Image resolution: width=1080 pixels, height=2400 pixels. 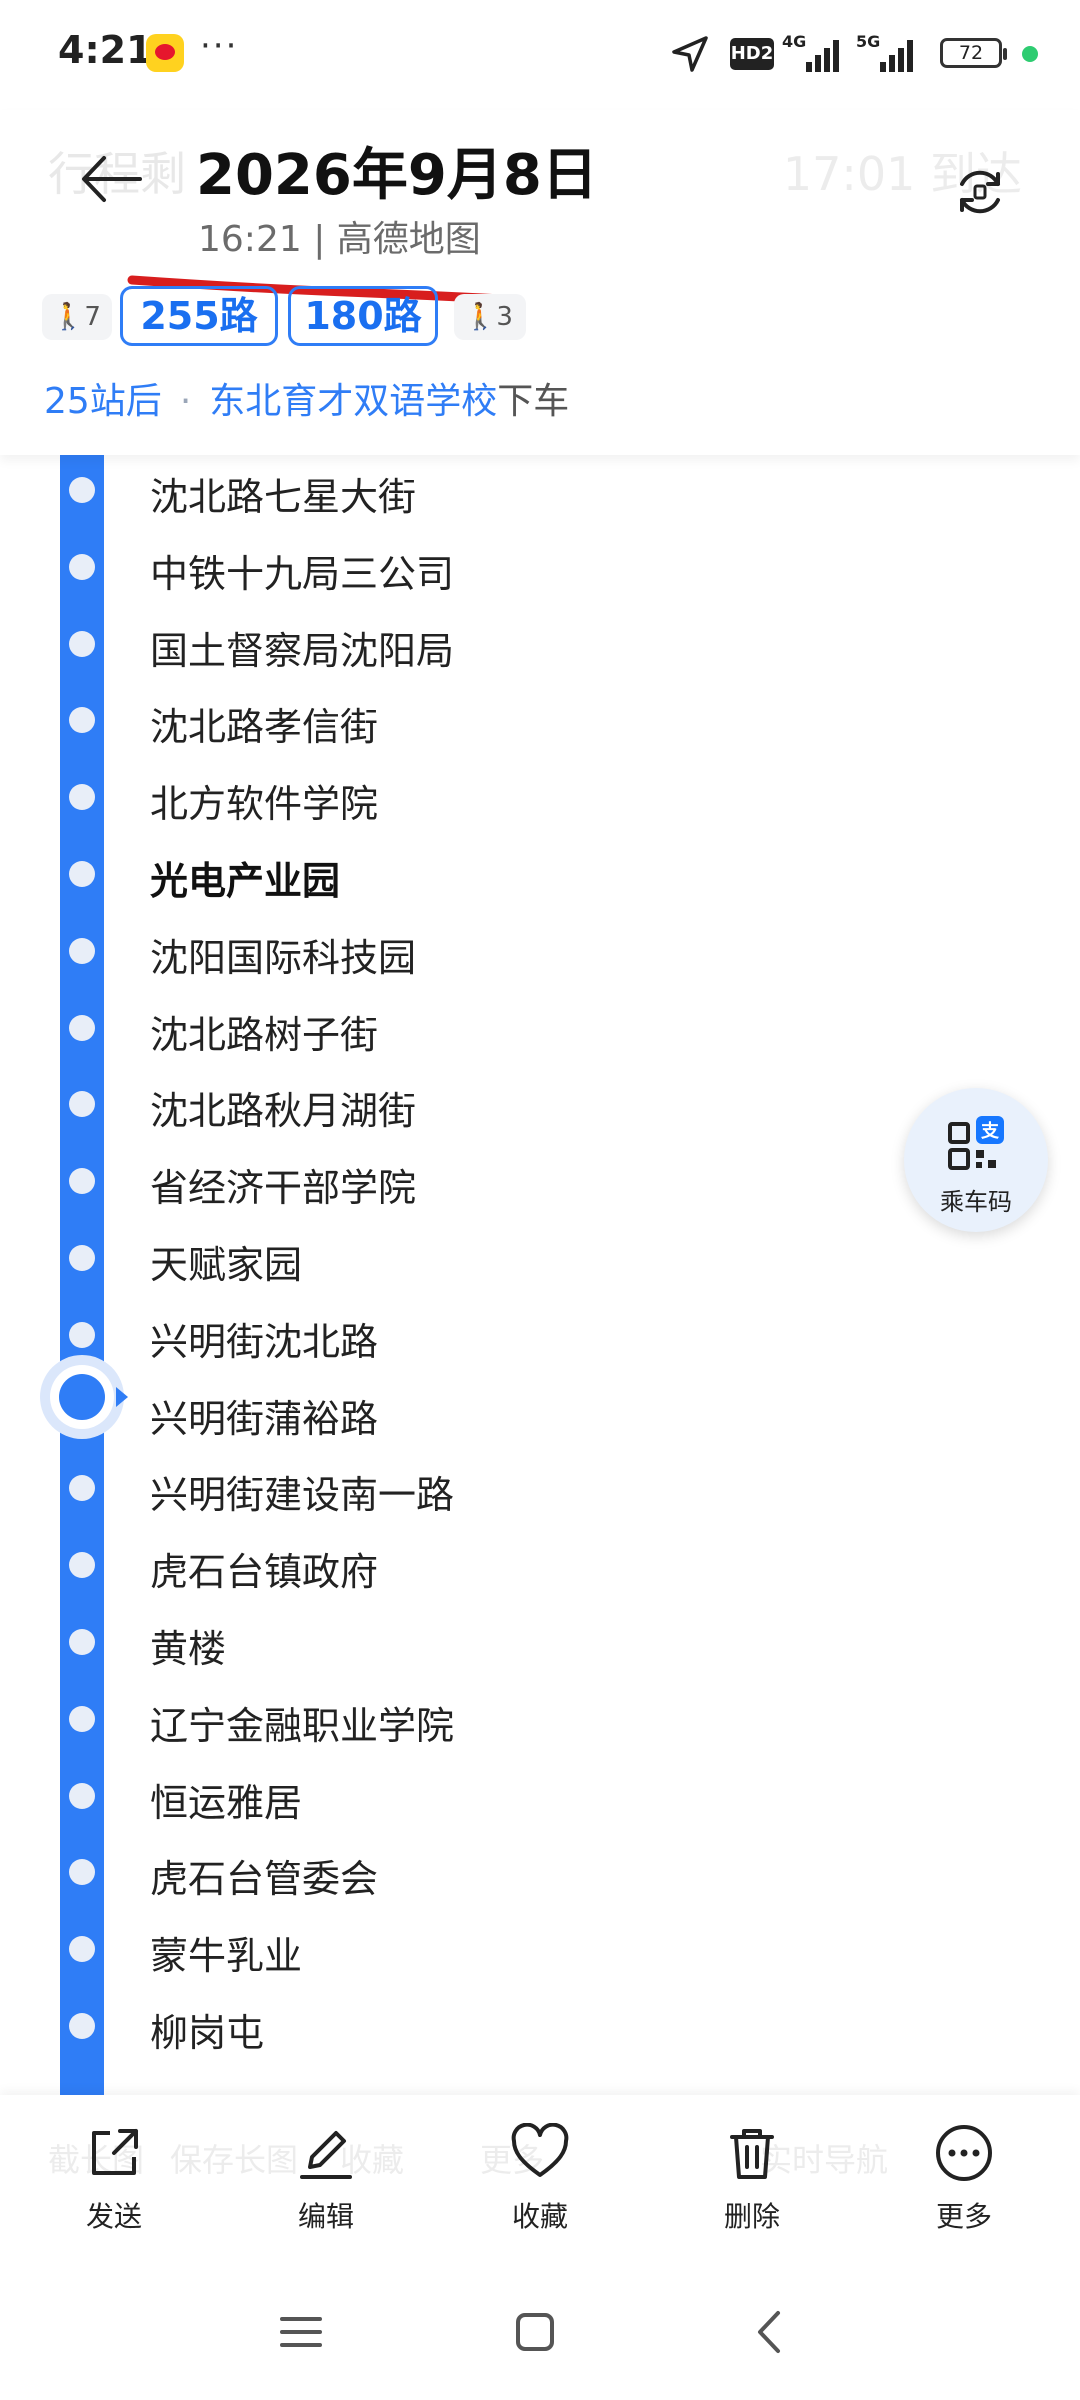 I want to click on station-item: 黄楼, so click(x=400, y=1642).